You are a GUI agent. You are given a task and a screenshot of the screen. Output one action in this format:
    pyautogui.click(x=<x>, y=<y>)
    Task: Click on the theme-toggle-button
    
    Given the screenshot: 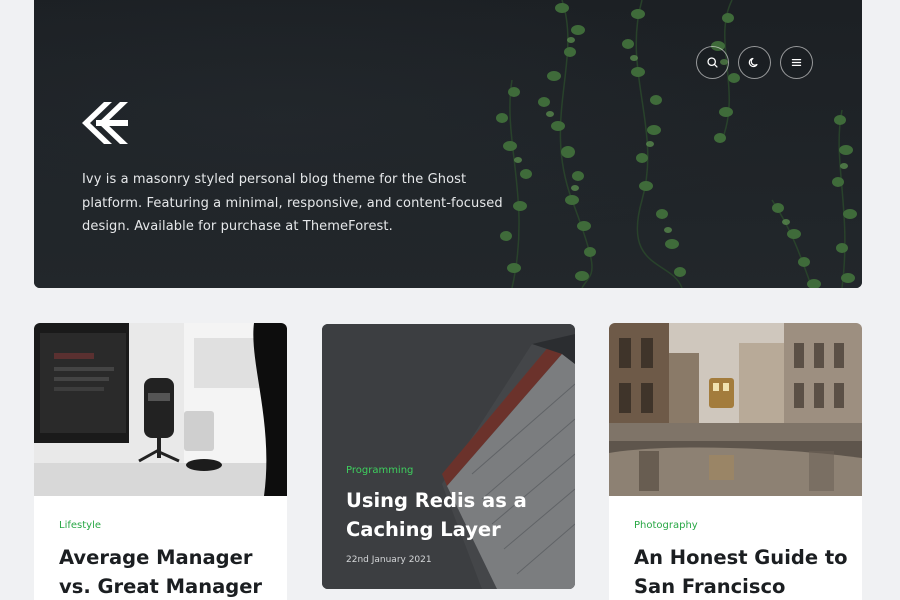 What is the action you would take?
    pyautogui.click(x=754, y=62)
    